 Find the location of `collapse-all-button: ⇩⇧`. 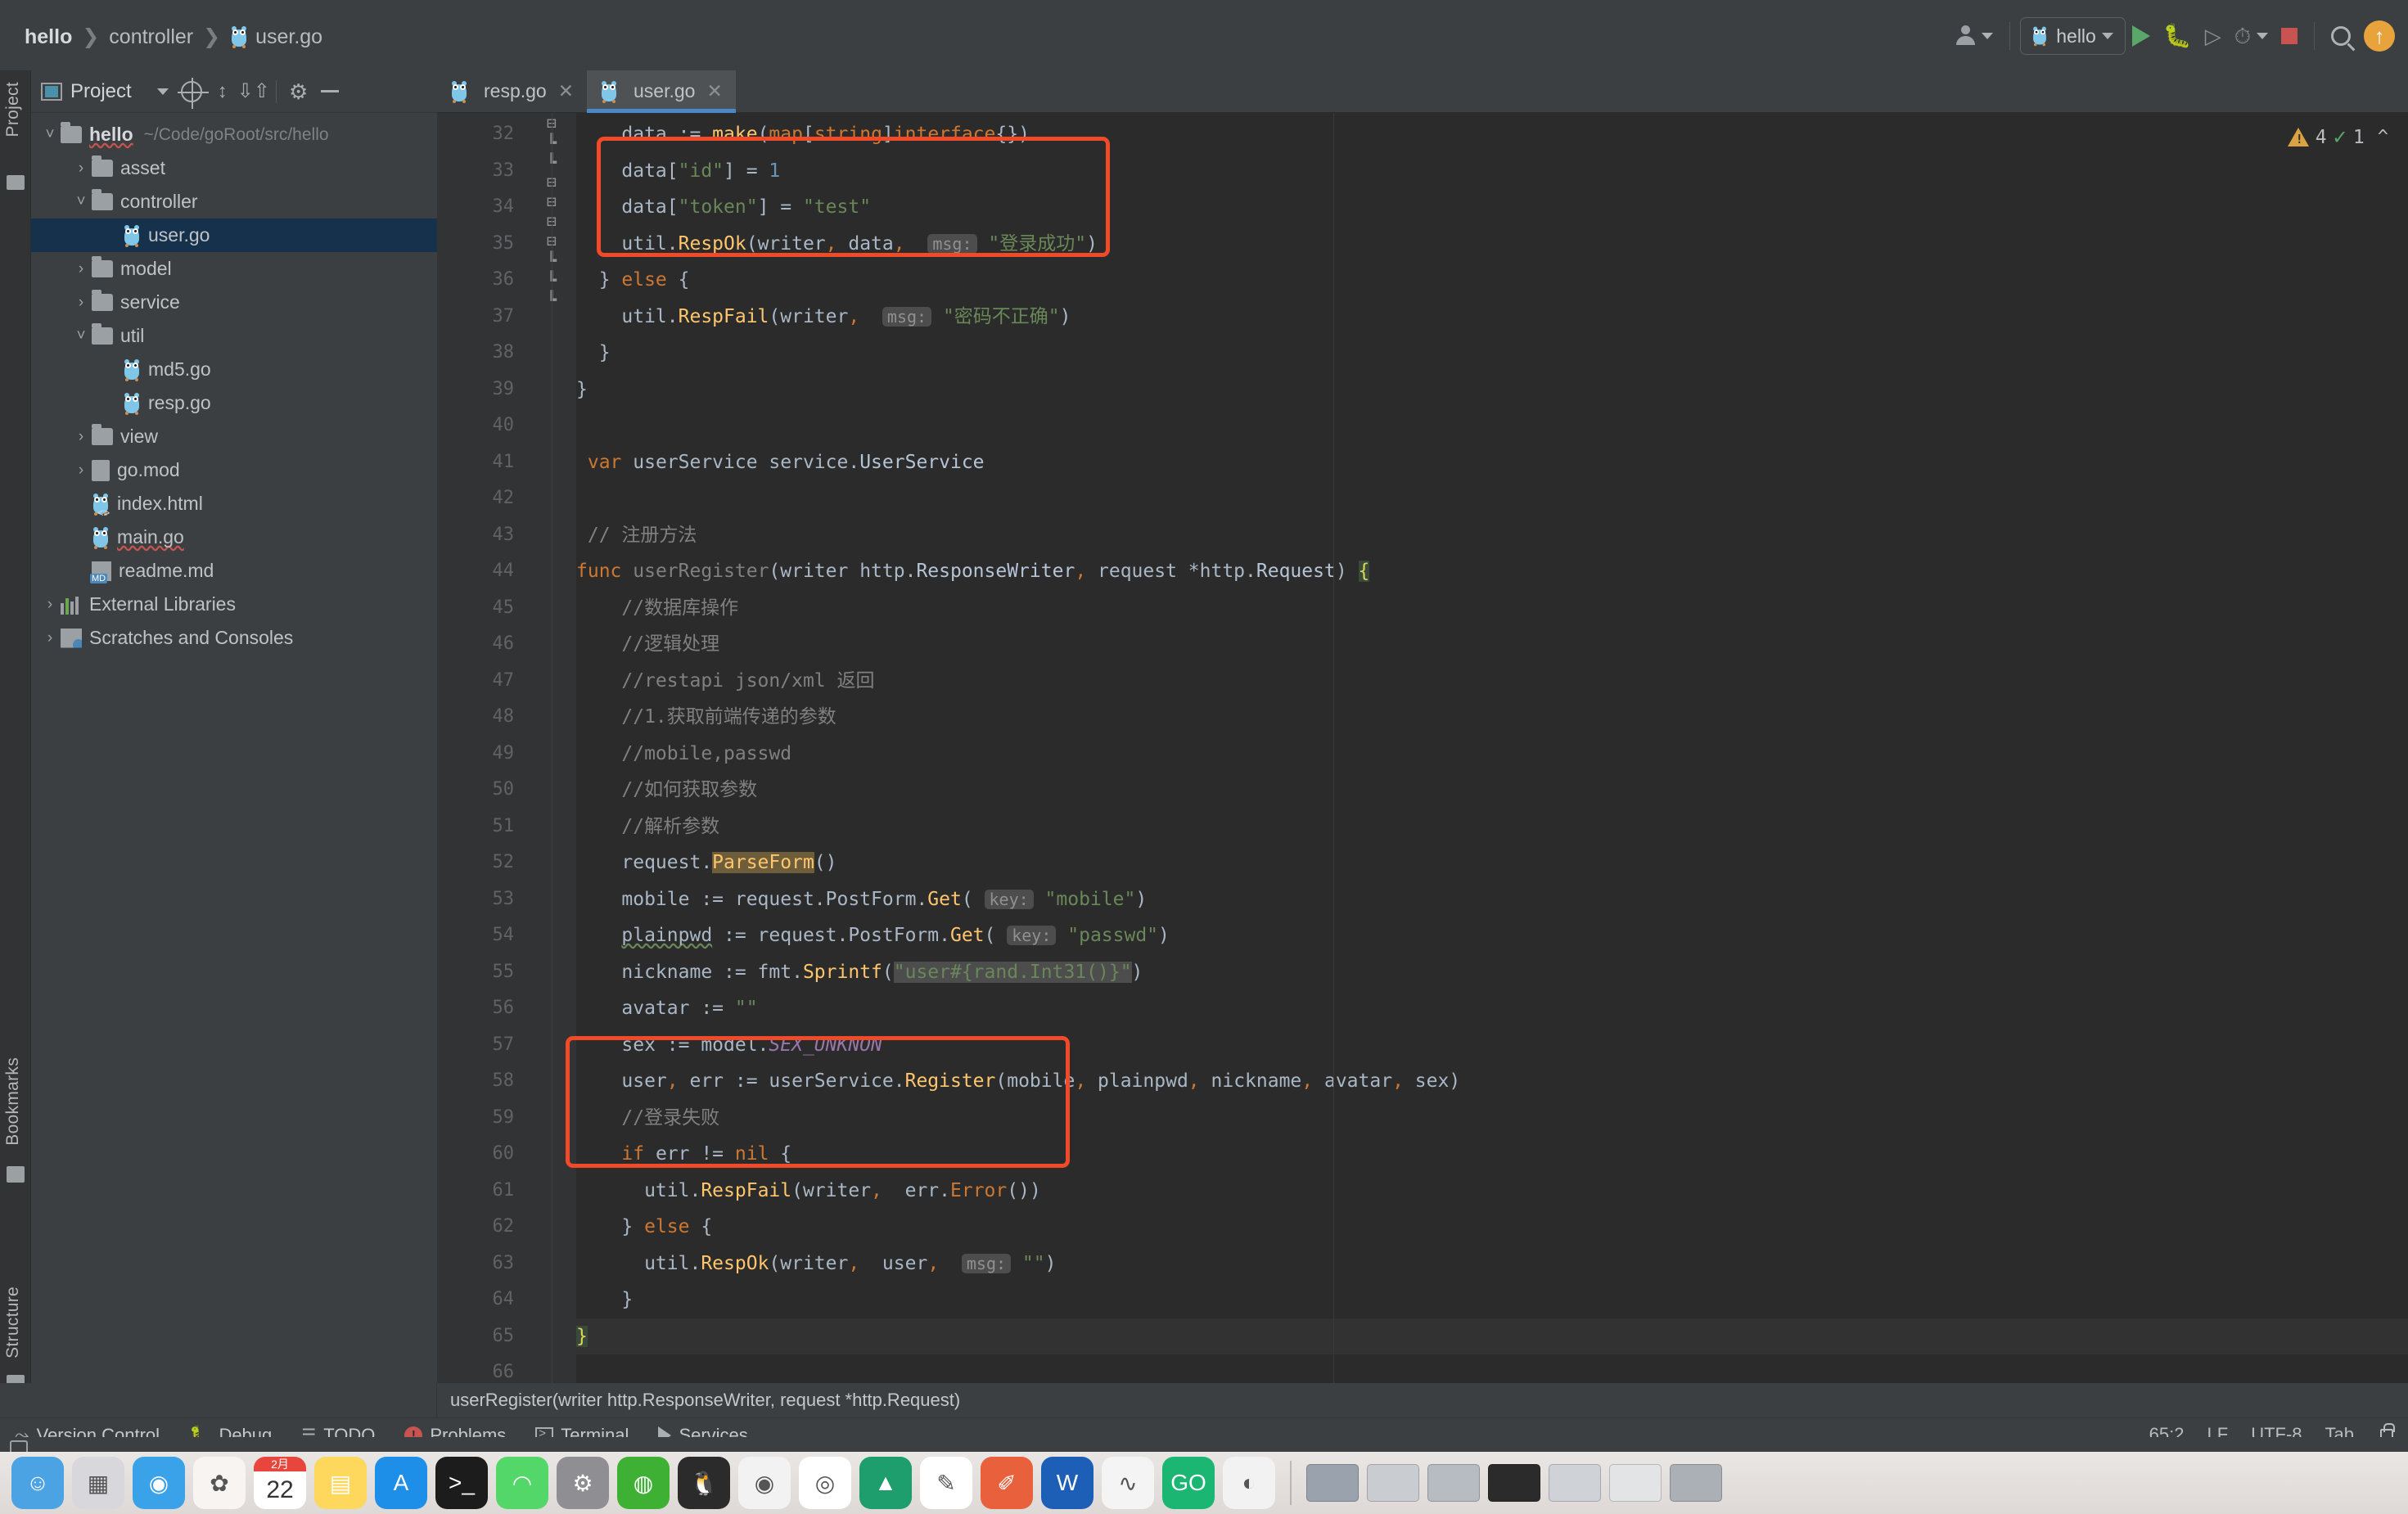

collapse-all-button: ⇩⇧ is located at coordinates (253, 91).